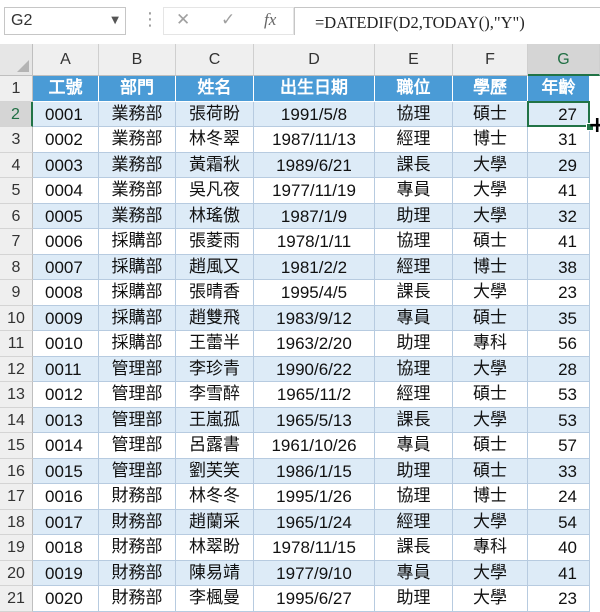  Describe the element at coordinates (16, 497) in the screenshot. I see `row-header-17: 17` at that location.